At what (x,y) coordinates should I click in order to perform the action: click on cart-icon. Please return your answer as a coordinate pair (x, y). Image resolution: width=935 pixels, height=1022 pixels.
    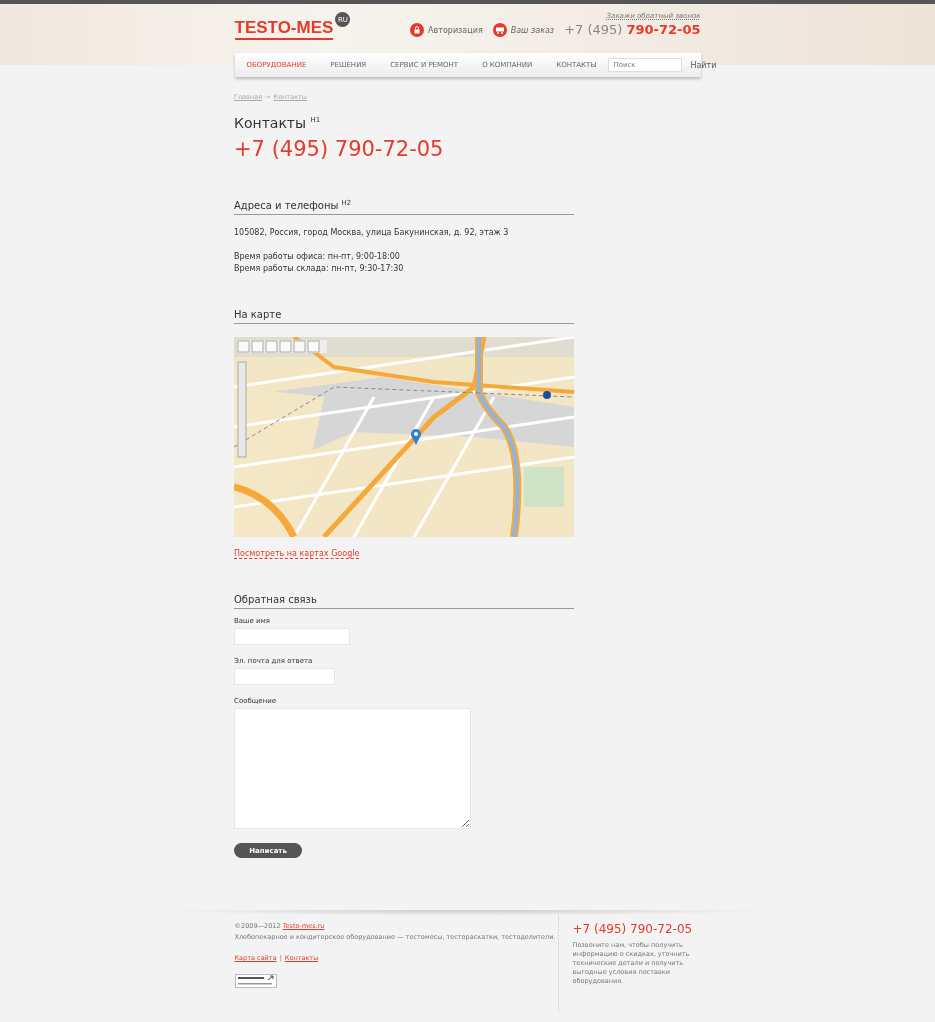
    Looking at the image, I should click on (499, 30).